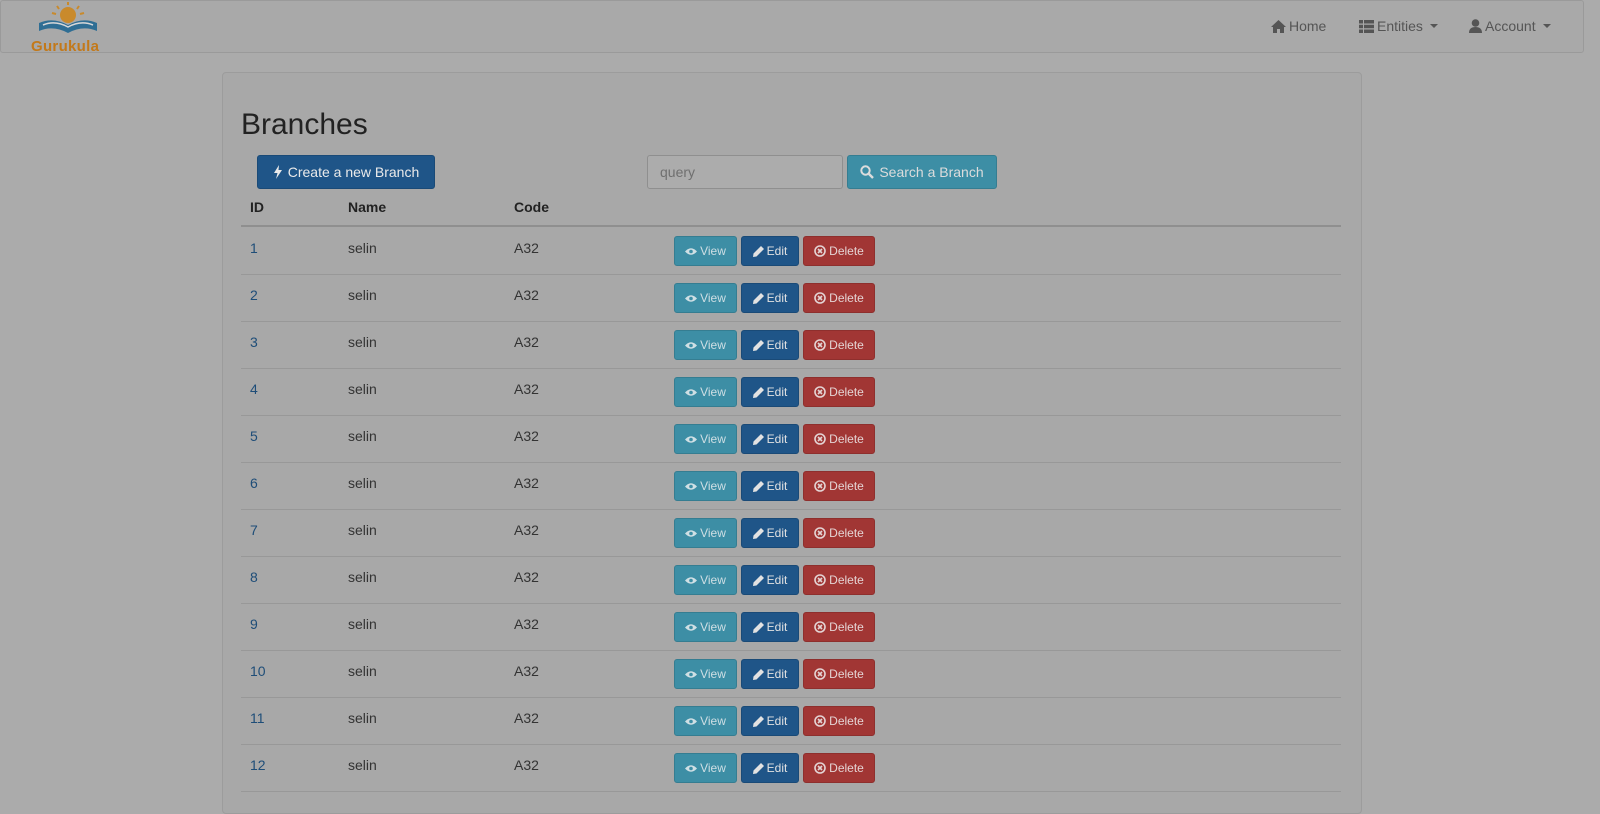  Describe the element at coordinates (867, 172) in the screenshot. I see `search-icon` at that location.